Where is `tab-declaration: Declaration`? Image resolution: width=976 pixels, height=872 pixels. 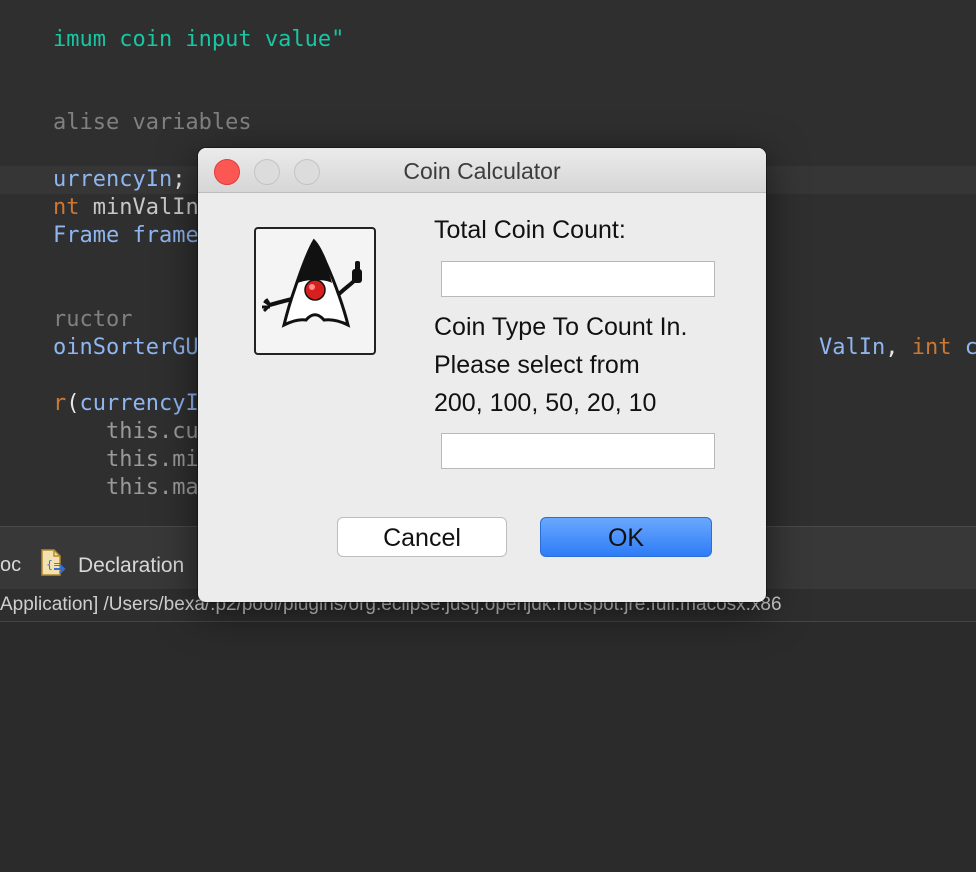
tab-declaration: Declaration is located at coordinates (131, 566).